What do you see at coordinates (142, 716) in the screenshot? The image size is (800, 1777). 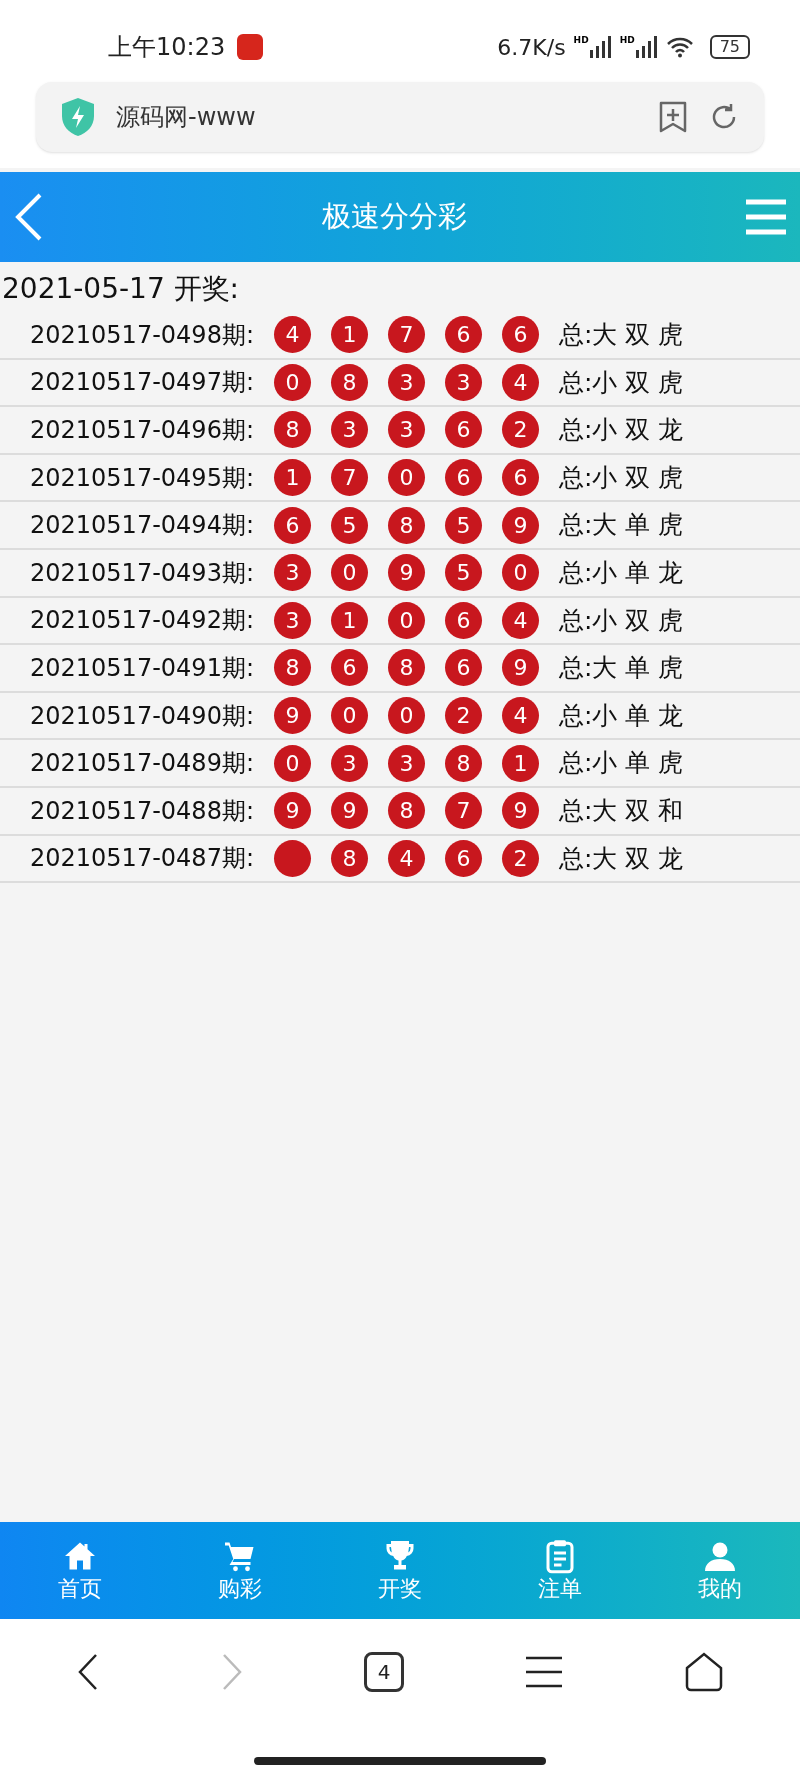 I see `issue-number: 20210517-0490期:` at bounding box center [142, 716].